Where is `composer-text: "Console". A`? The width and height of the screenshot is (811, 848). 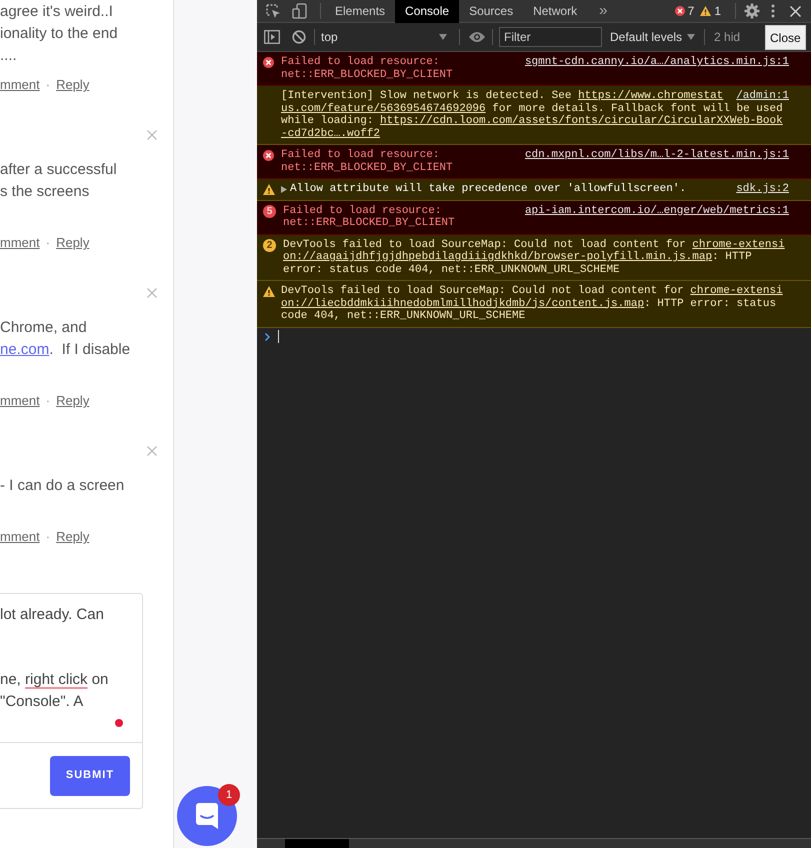 composer-text: "Console". A is located at coordinates (42, 702).